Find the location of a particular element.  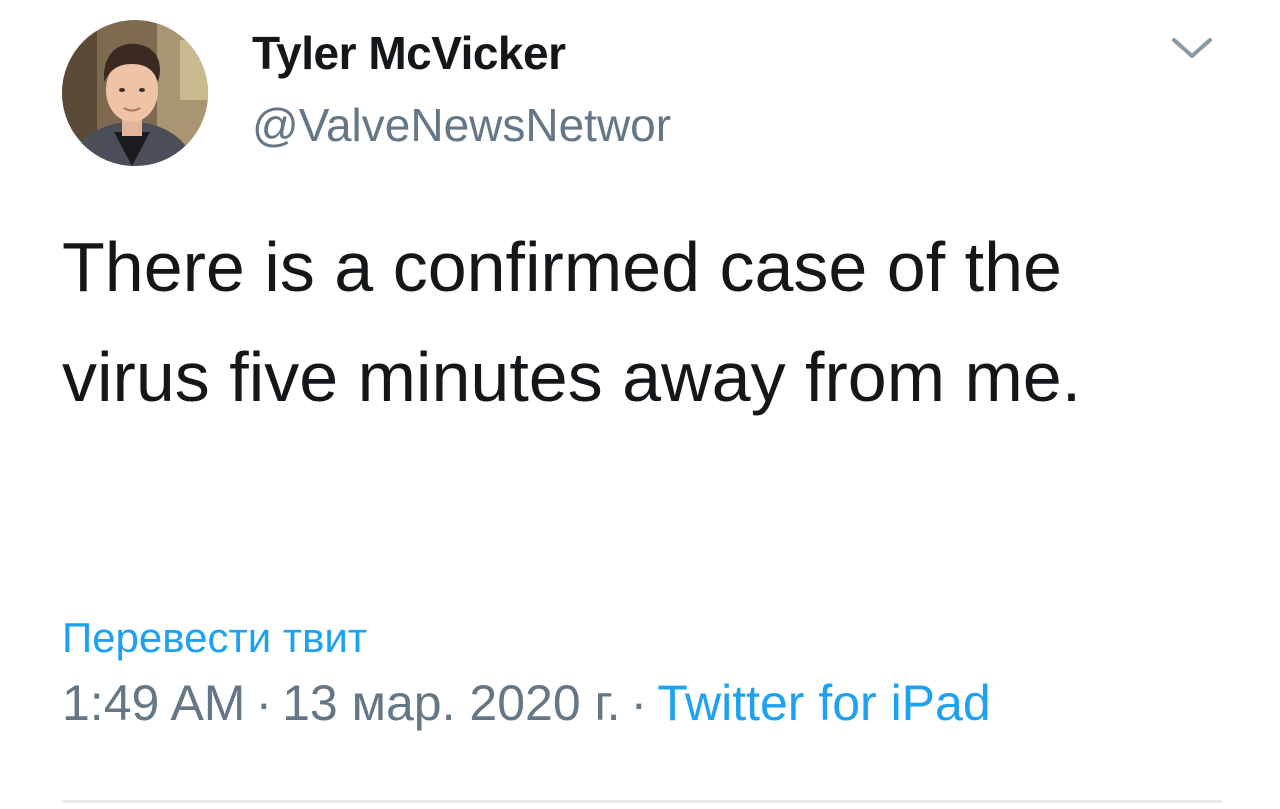

tweet-source-link: Twitter for iPad is located at coordinates (823, 703).